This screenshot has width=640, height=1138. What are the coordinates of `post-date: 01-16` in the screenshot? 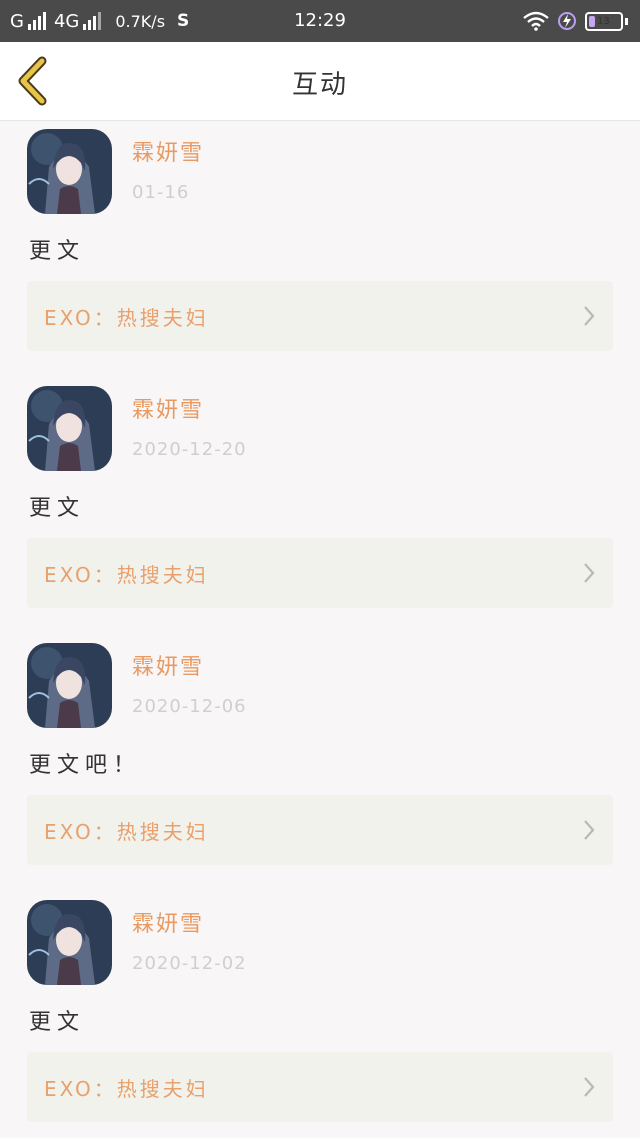 It's located at (161, 192).